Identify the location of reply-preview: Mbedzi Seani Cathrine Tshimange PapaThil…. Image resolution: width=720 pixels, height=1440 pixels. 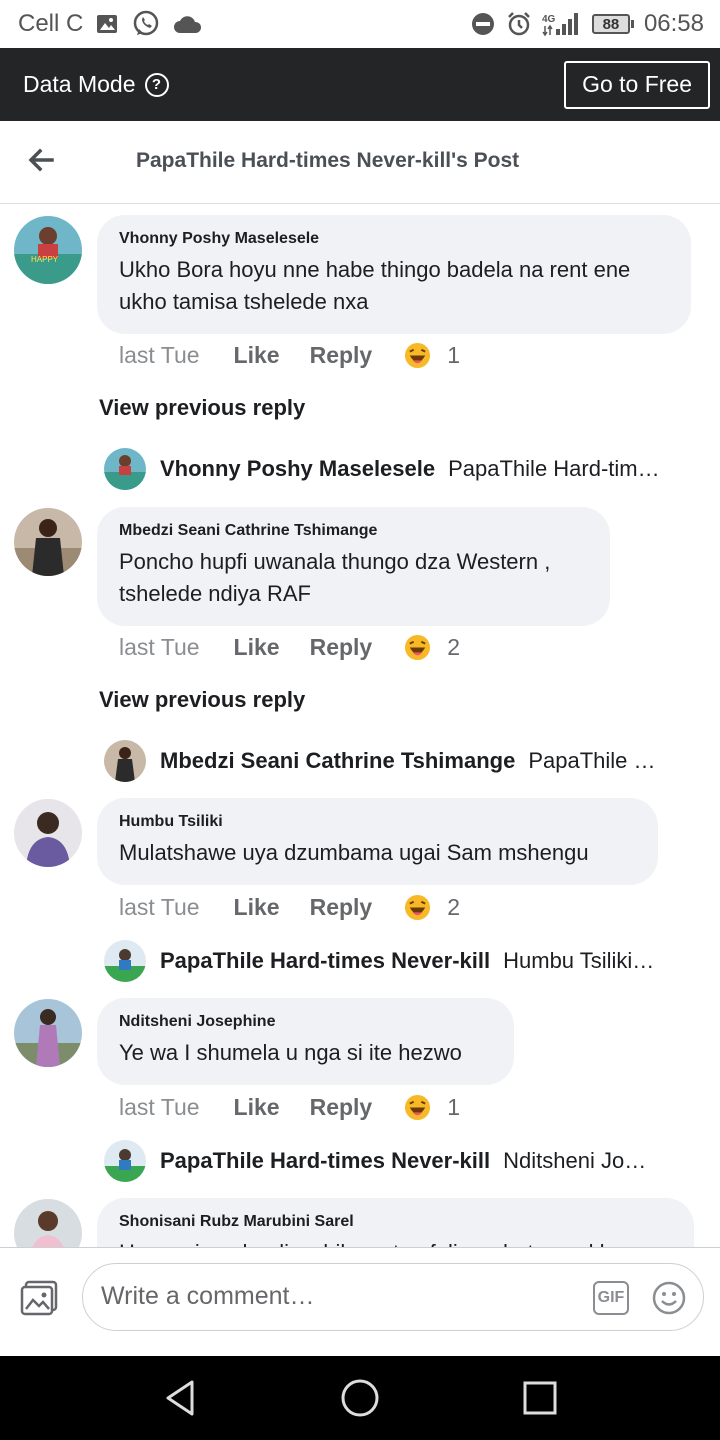
(392, 761).